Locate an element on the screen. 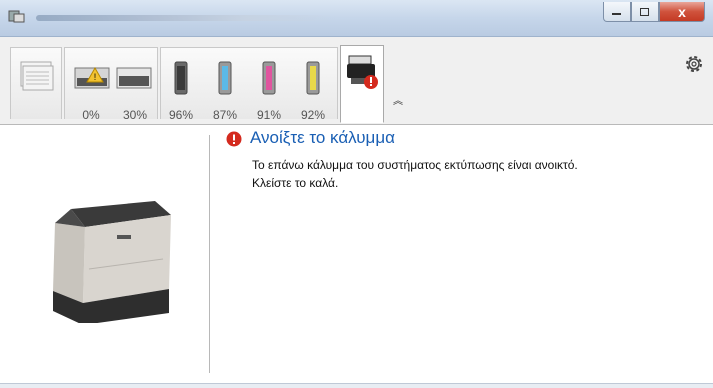  window-title is located at coordinates (186, 18).